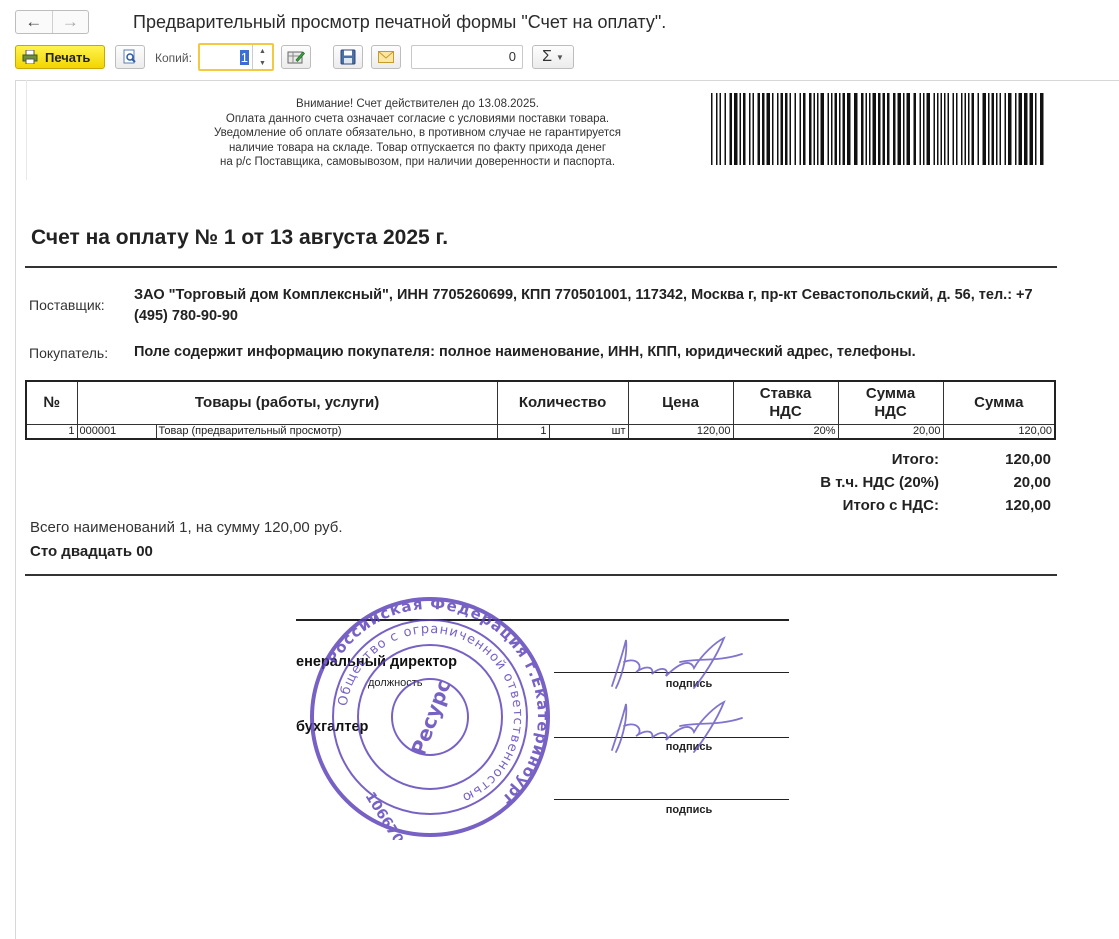  What do you see at coordinates (588, 431) in the screenshot?
I see `cell-unit: шт` at bounding box center [588, 431].